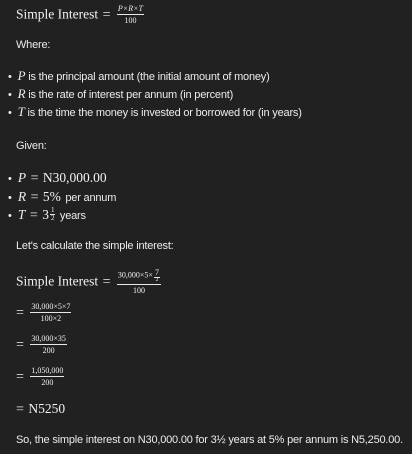 The width and height of the screenshot is (412, 454). I want to click on given-item-t: • T = 312 years, so click(47, 215).